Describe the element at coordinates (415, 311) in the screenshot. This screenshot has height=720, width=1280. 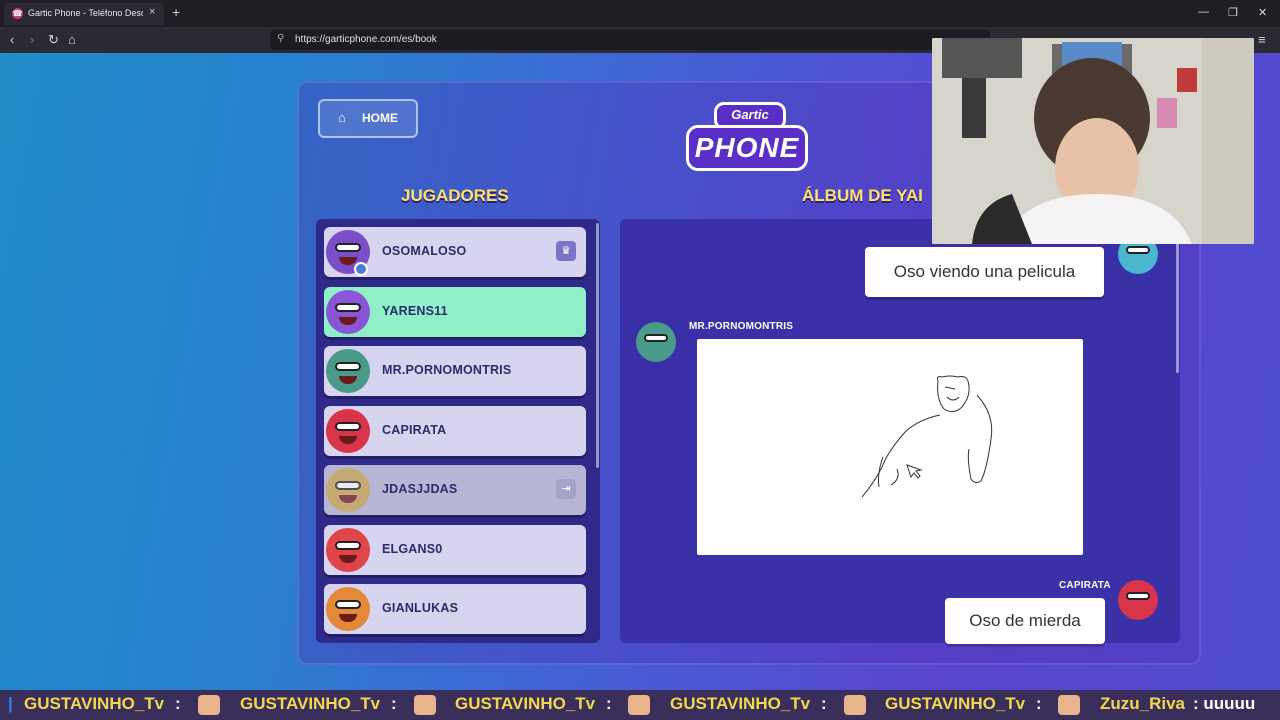
I see `player-name: YARENS11` at that location.